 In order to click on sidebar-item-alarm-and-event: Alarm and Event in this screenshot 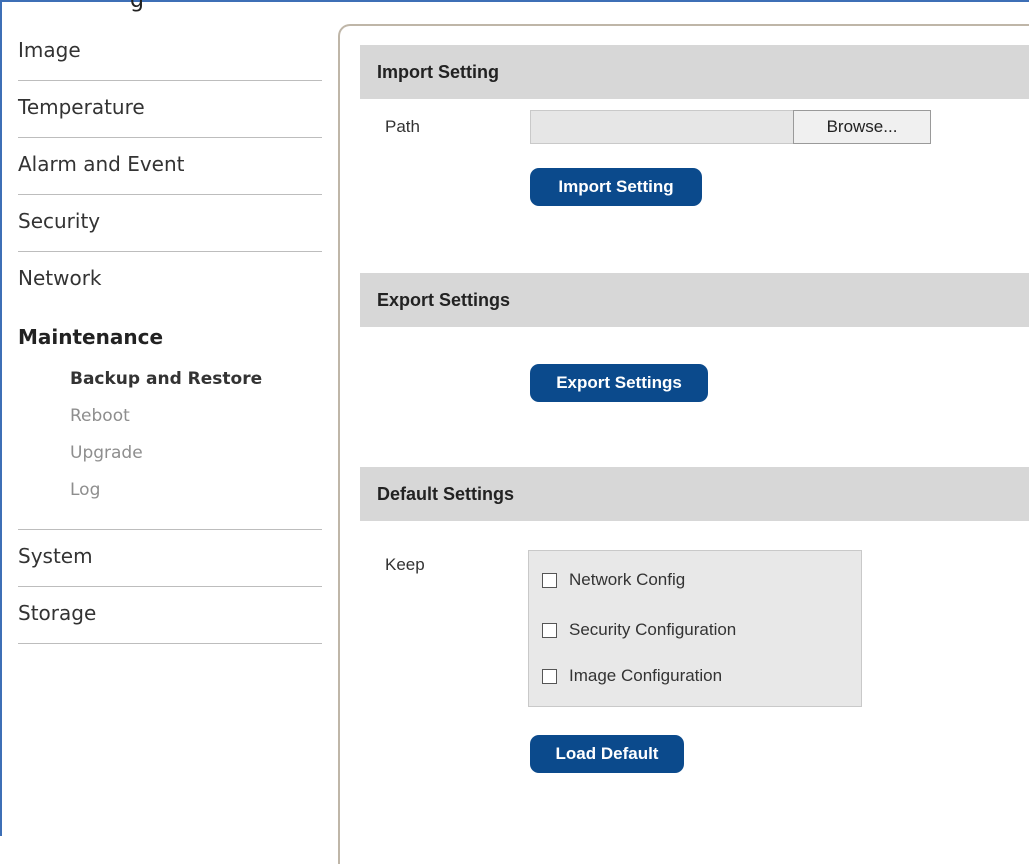, I will do `click(170, 166)`.